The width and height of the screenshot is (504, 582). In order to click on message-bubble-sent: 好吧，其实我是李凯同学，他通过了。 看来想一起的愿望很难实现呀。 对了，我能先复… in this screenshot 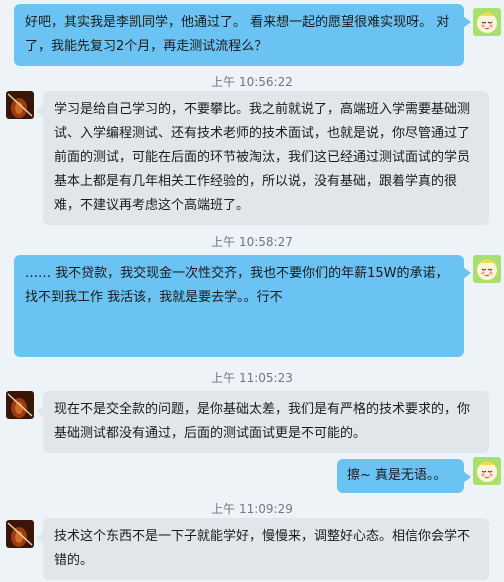, I will do `click(242, 35)`.